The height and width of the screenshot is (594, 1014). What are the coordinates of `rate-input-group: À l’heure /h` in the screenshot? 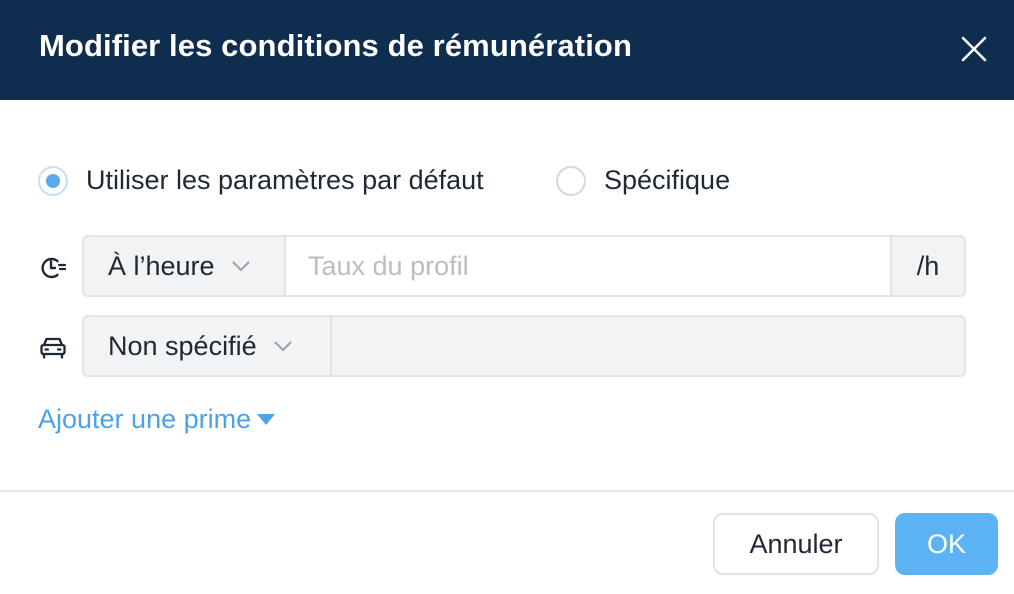 It's located at (524, 266).